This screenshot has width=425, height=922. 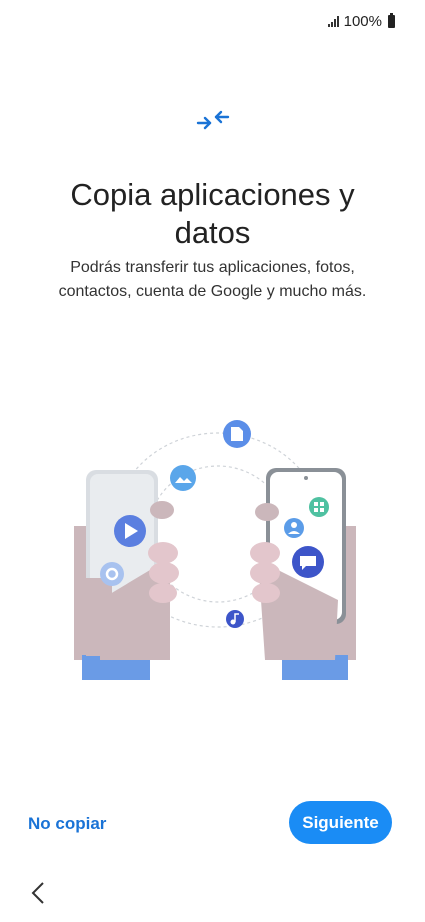 What do you see at coordinates (319, 507) in the screenshot?
I see `apps-icon` at bounding box center [319, 507].